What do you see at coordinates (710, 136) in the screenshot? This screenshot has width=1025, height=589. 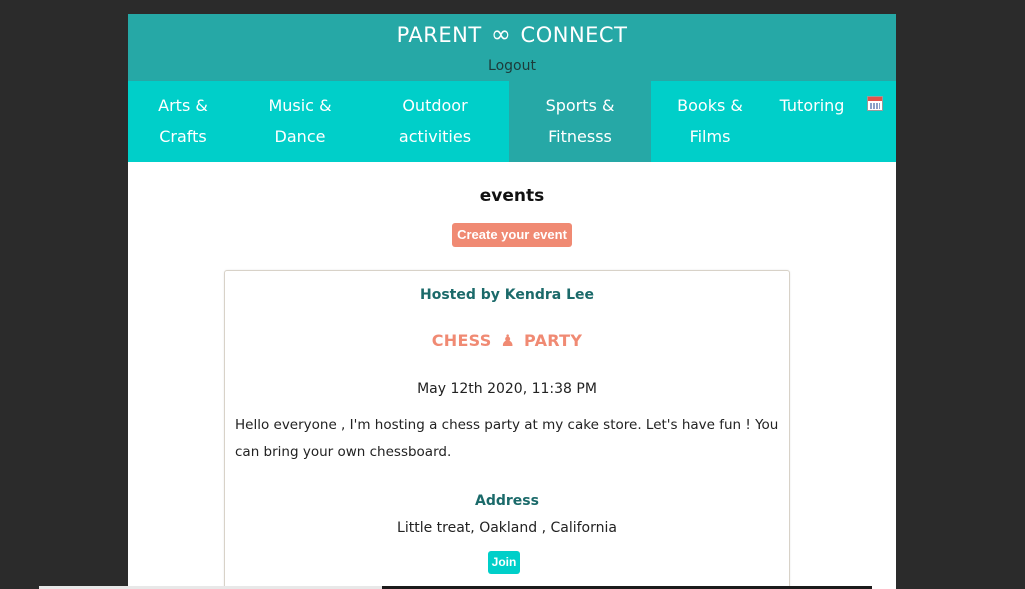 I see `nav-item-label-line2: Films` at bounding box center [710, 136].